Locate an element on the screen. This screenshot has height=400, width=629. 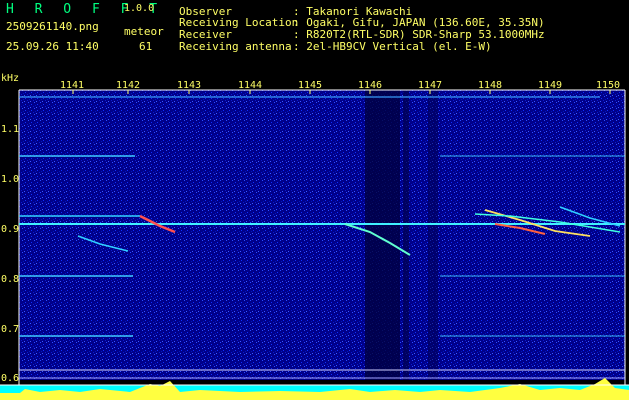
x-tick-label: 1145 is located at coordinates (310, 85).